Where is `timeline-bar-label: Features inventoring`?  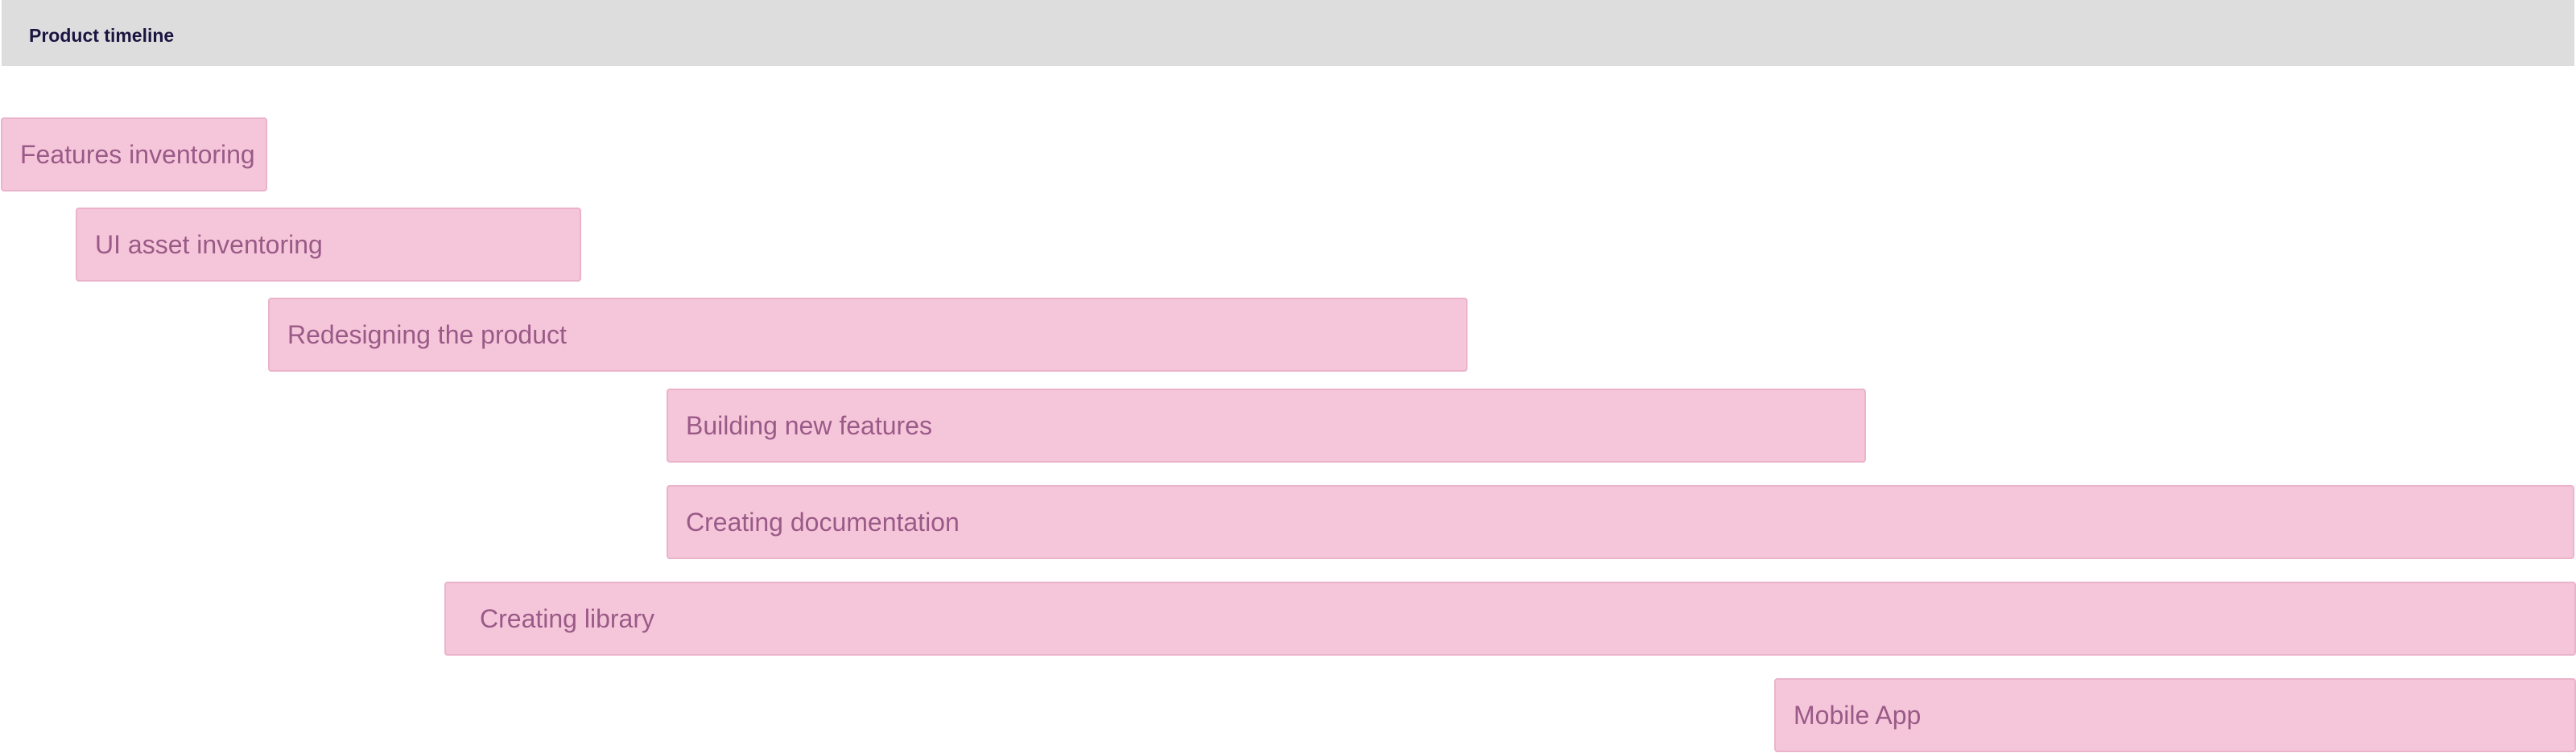 timeline-bar-label: Features inventoring is located at coordinates (137, 154).